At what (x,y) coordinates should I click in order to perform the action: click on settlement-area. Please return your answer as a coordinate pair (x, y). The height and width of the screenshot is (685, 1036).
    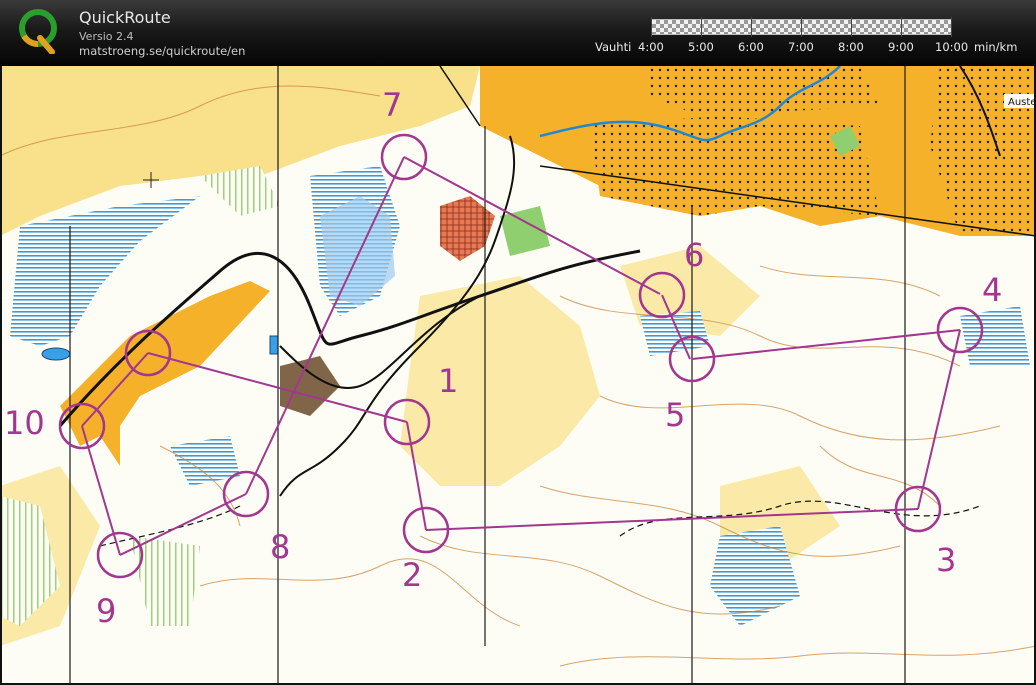
    Looking at the image, I should click on (310, 386).